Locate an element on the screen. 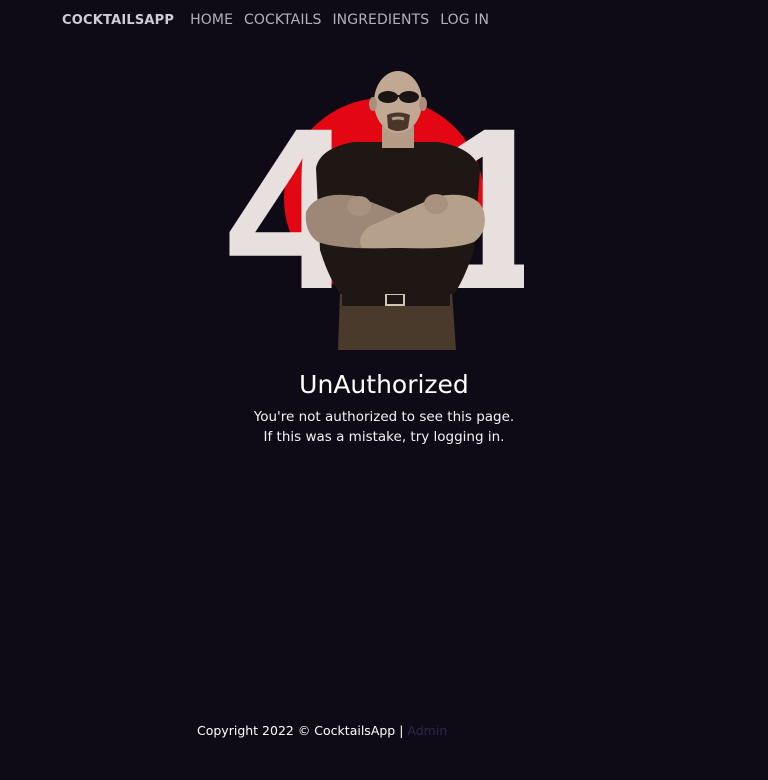  bouncer-401-illustration: 4 1 is located at coordinates (375, 210).